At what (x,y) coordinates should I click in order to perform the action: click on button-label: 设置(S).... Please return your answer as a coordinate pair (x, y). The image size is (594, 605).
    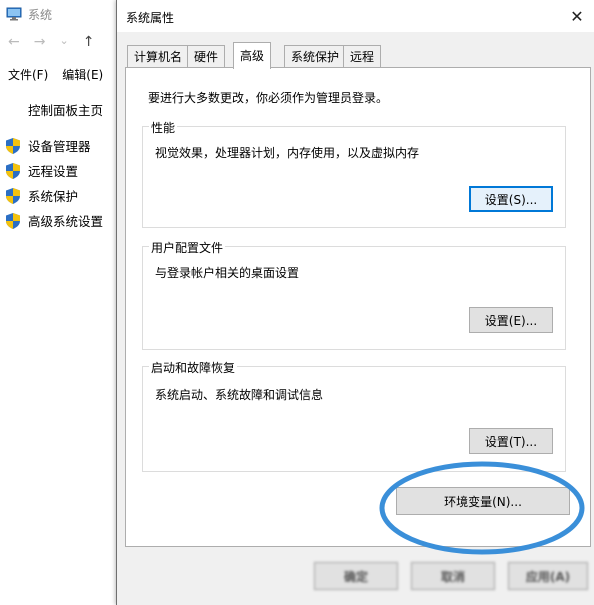
    Looking at the image, I should click on (511, 199).